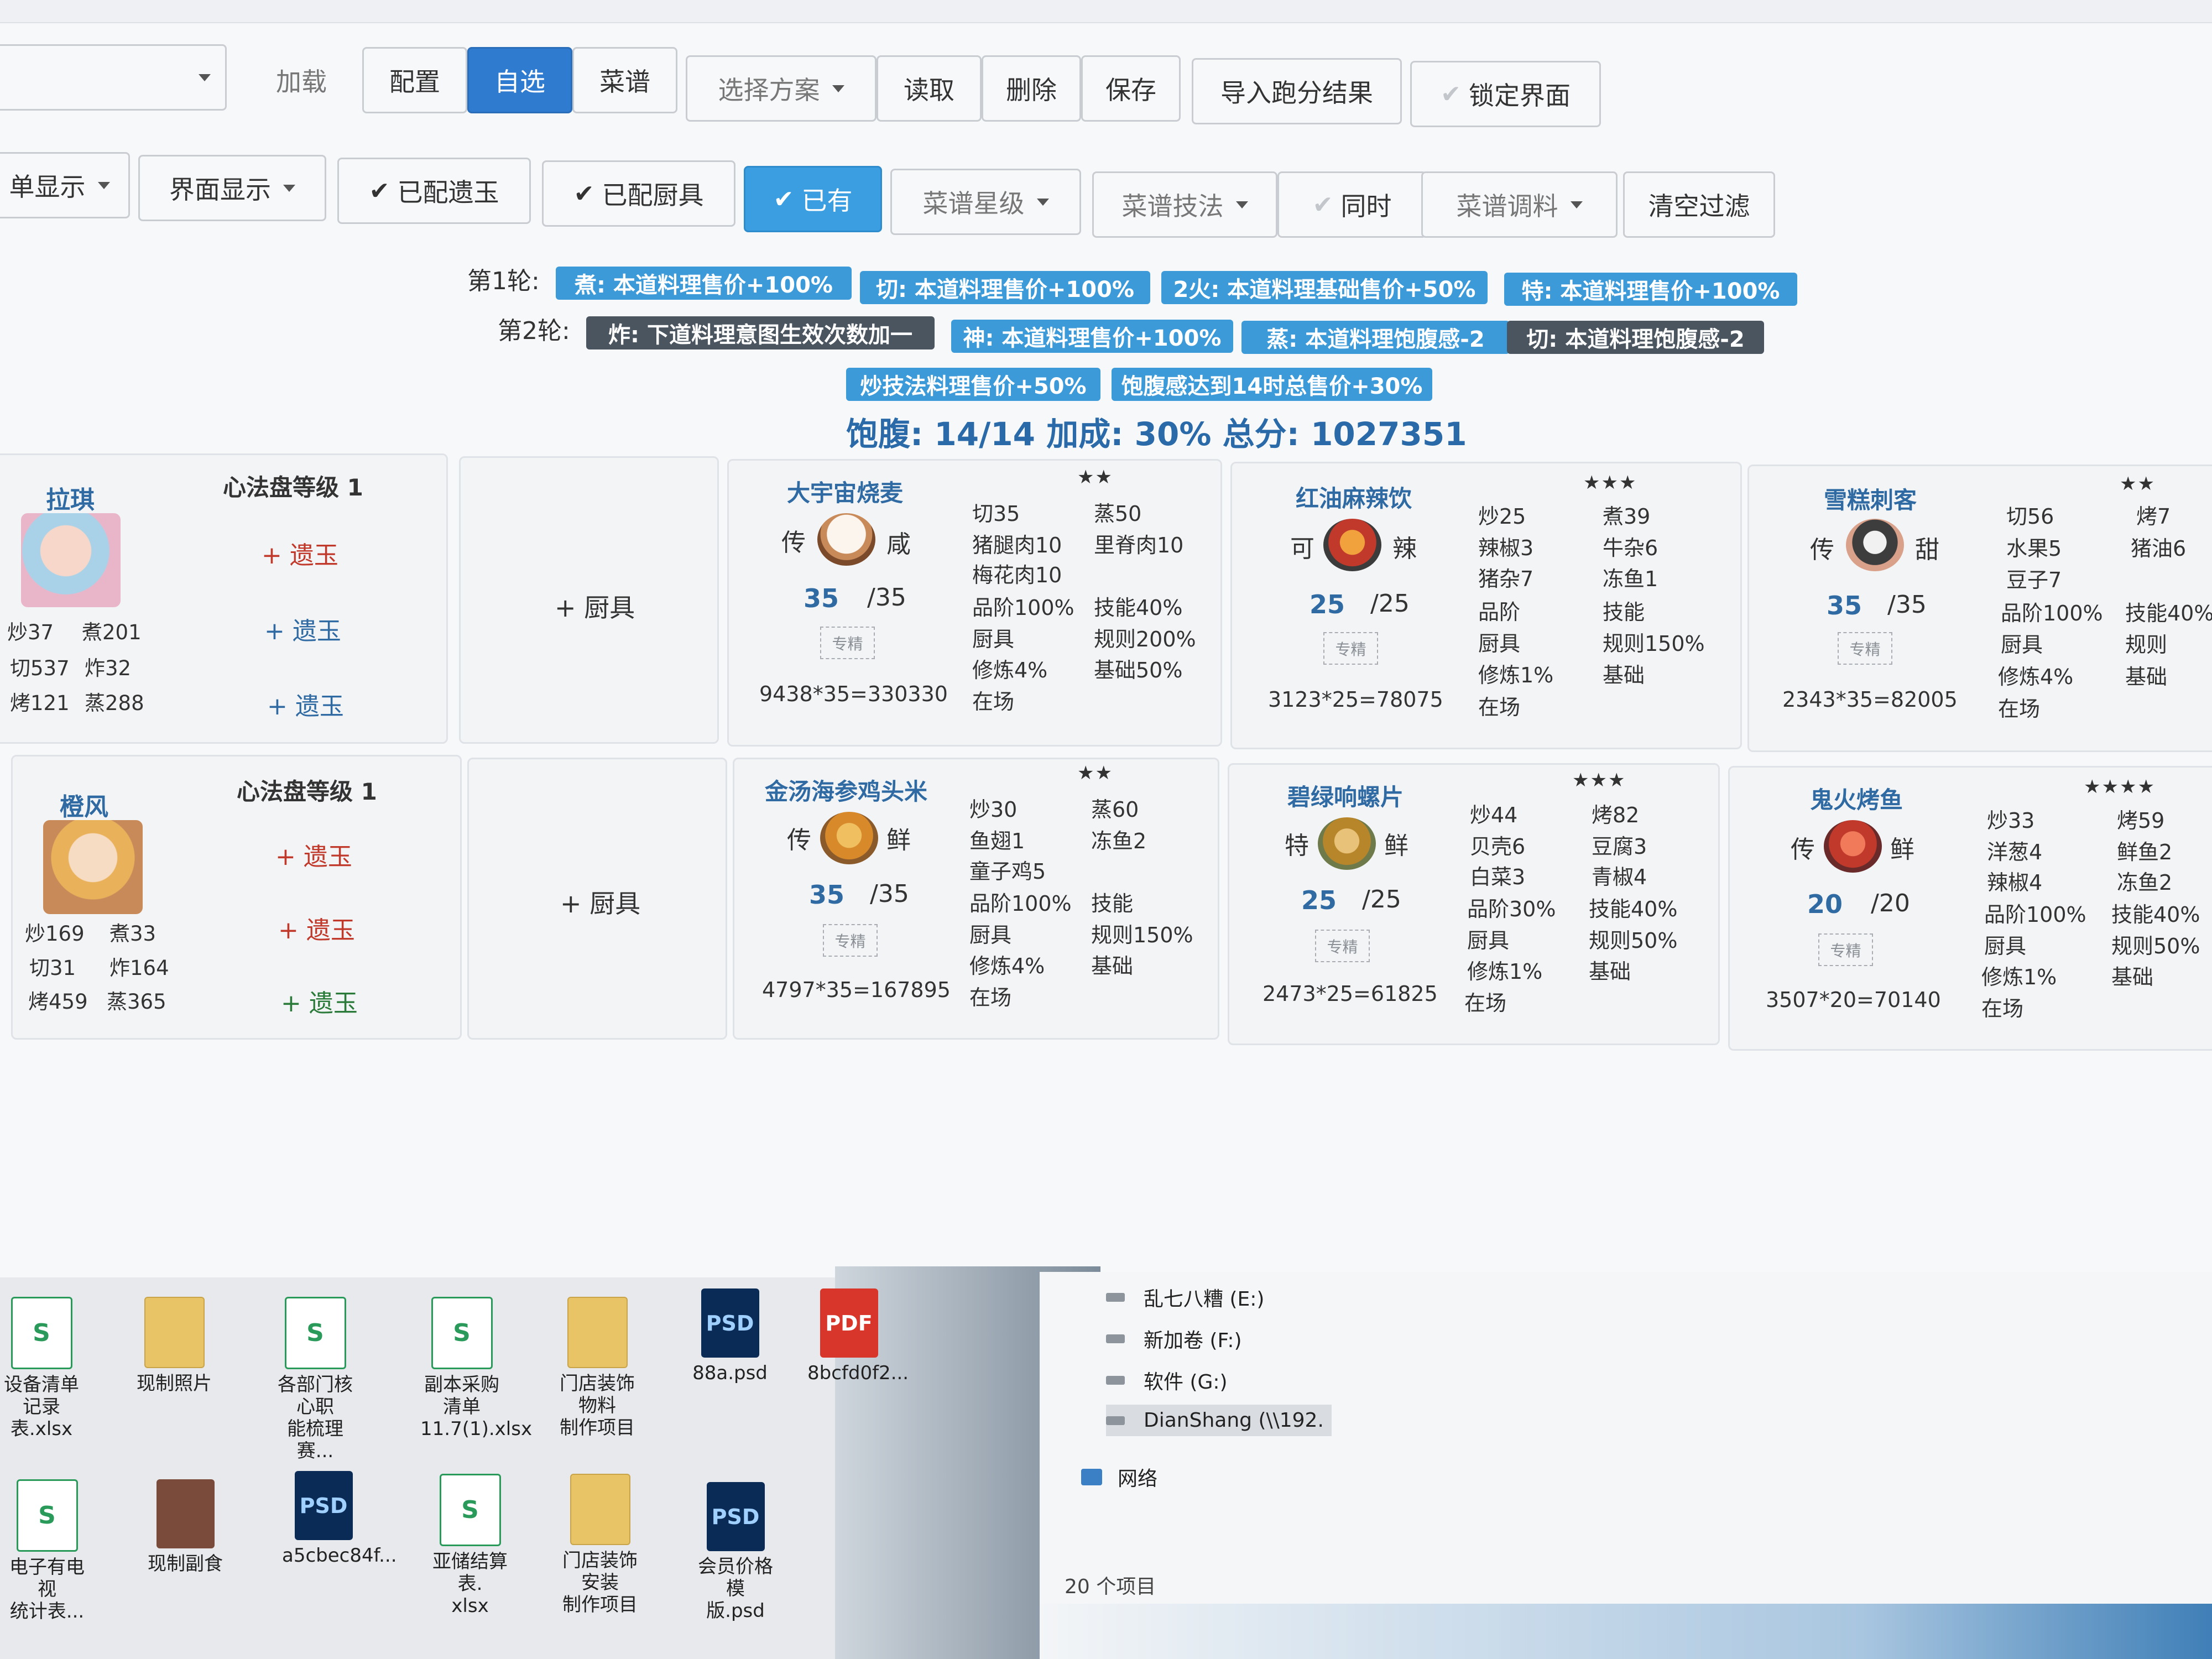 The image size is (2212, 1659). What do you see at coordinates (1173, 434) in the screenshot?
I see `bonus-value: 30%` at bounding box center [1173, 434].